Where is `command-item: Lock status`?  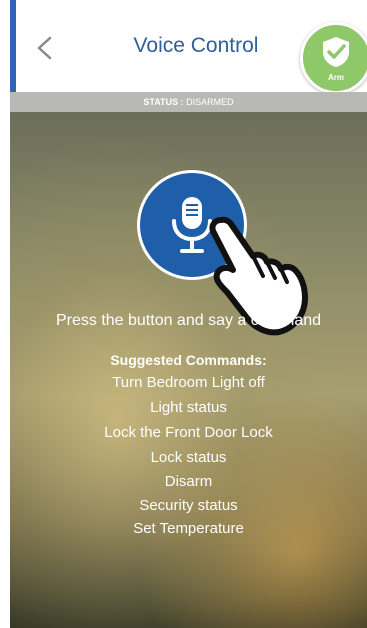 command-item: Lock status is located at coordinates (188, 457).